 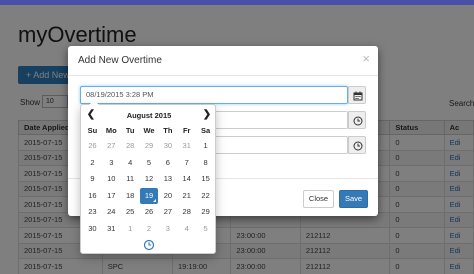 What do you see at coordinates (214, 95) in the screenshot?
I see `date-time-input: 08/19/2015 3:28 PM` at bounding box center [214, 95].